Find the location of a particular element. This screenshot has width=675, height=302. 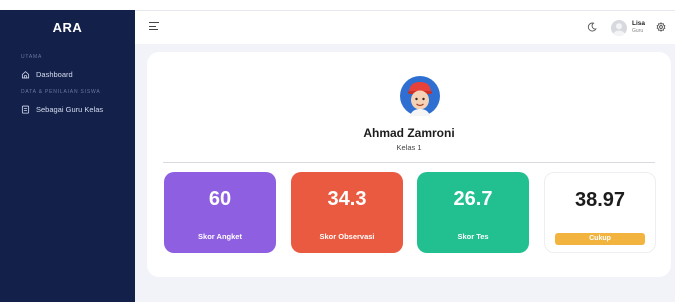

sidebar-item-guru-kelas: Sebagai Guru Kelas is located at coordinates (67, 109).